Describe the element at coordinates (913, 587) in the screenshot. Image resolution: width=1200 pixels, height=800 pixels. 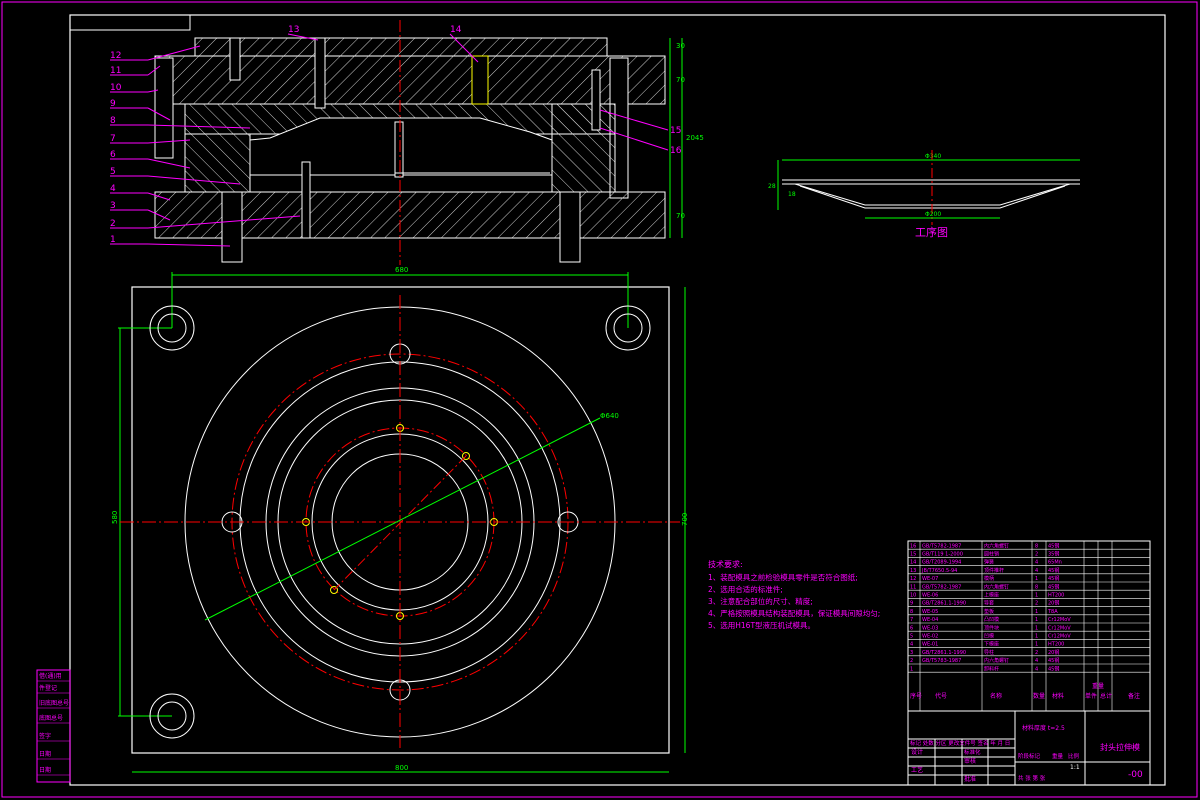
I see `bom-cell: 11` at that location.